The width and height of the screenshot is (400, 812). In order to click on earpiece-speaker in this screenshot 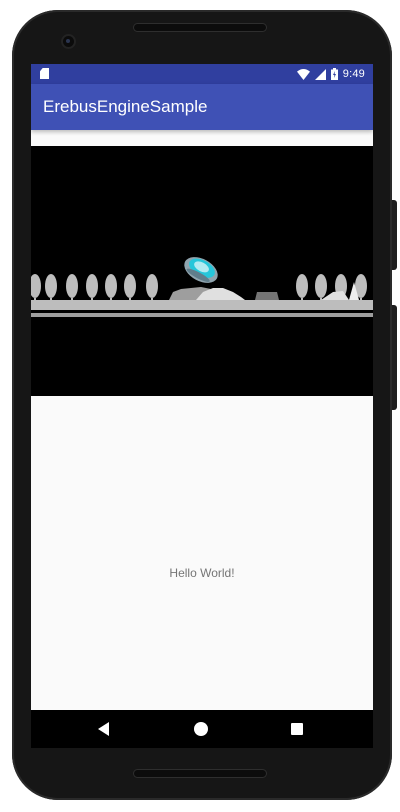, I will do `click(200, 27)`.